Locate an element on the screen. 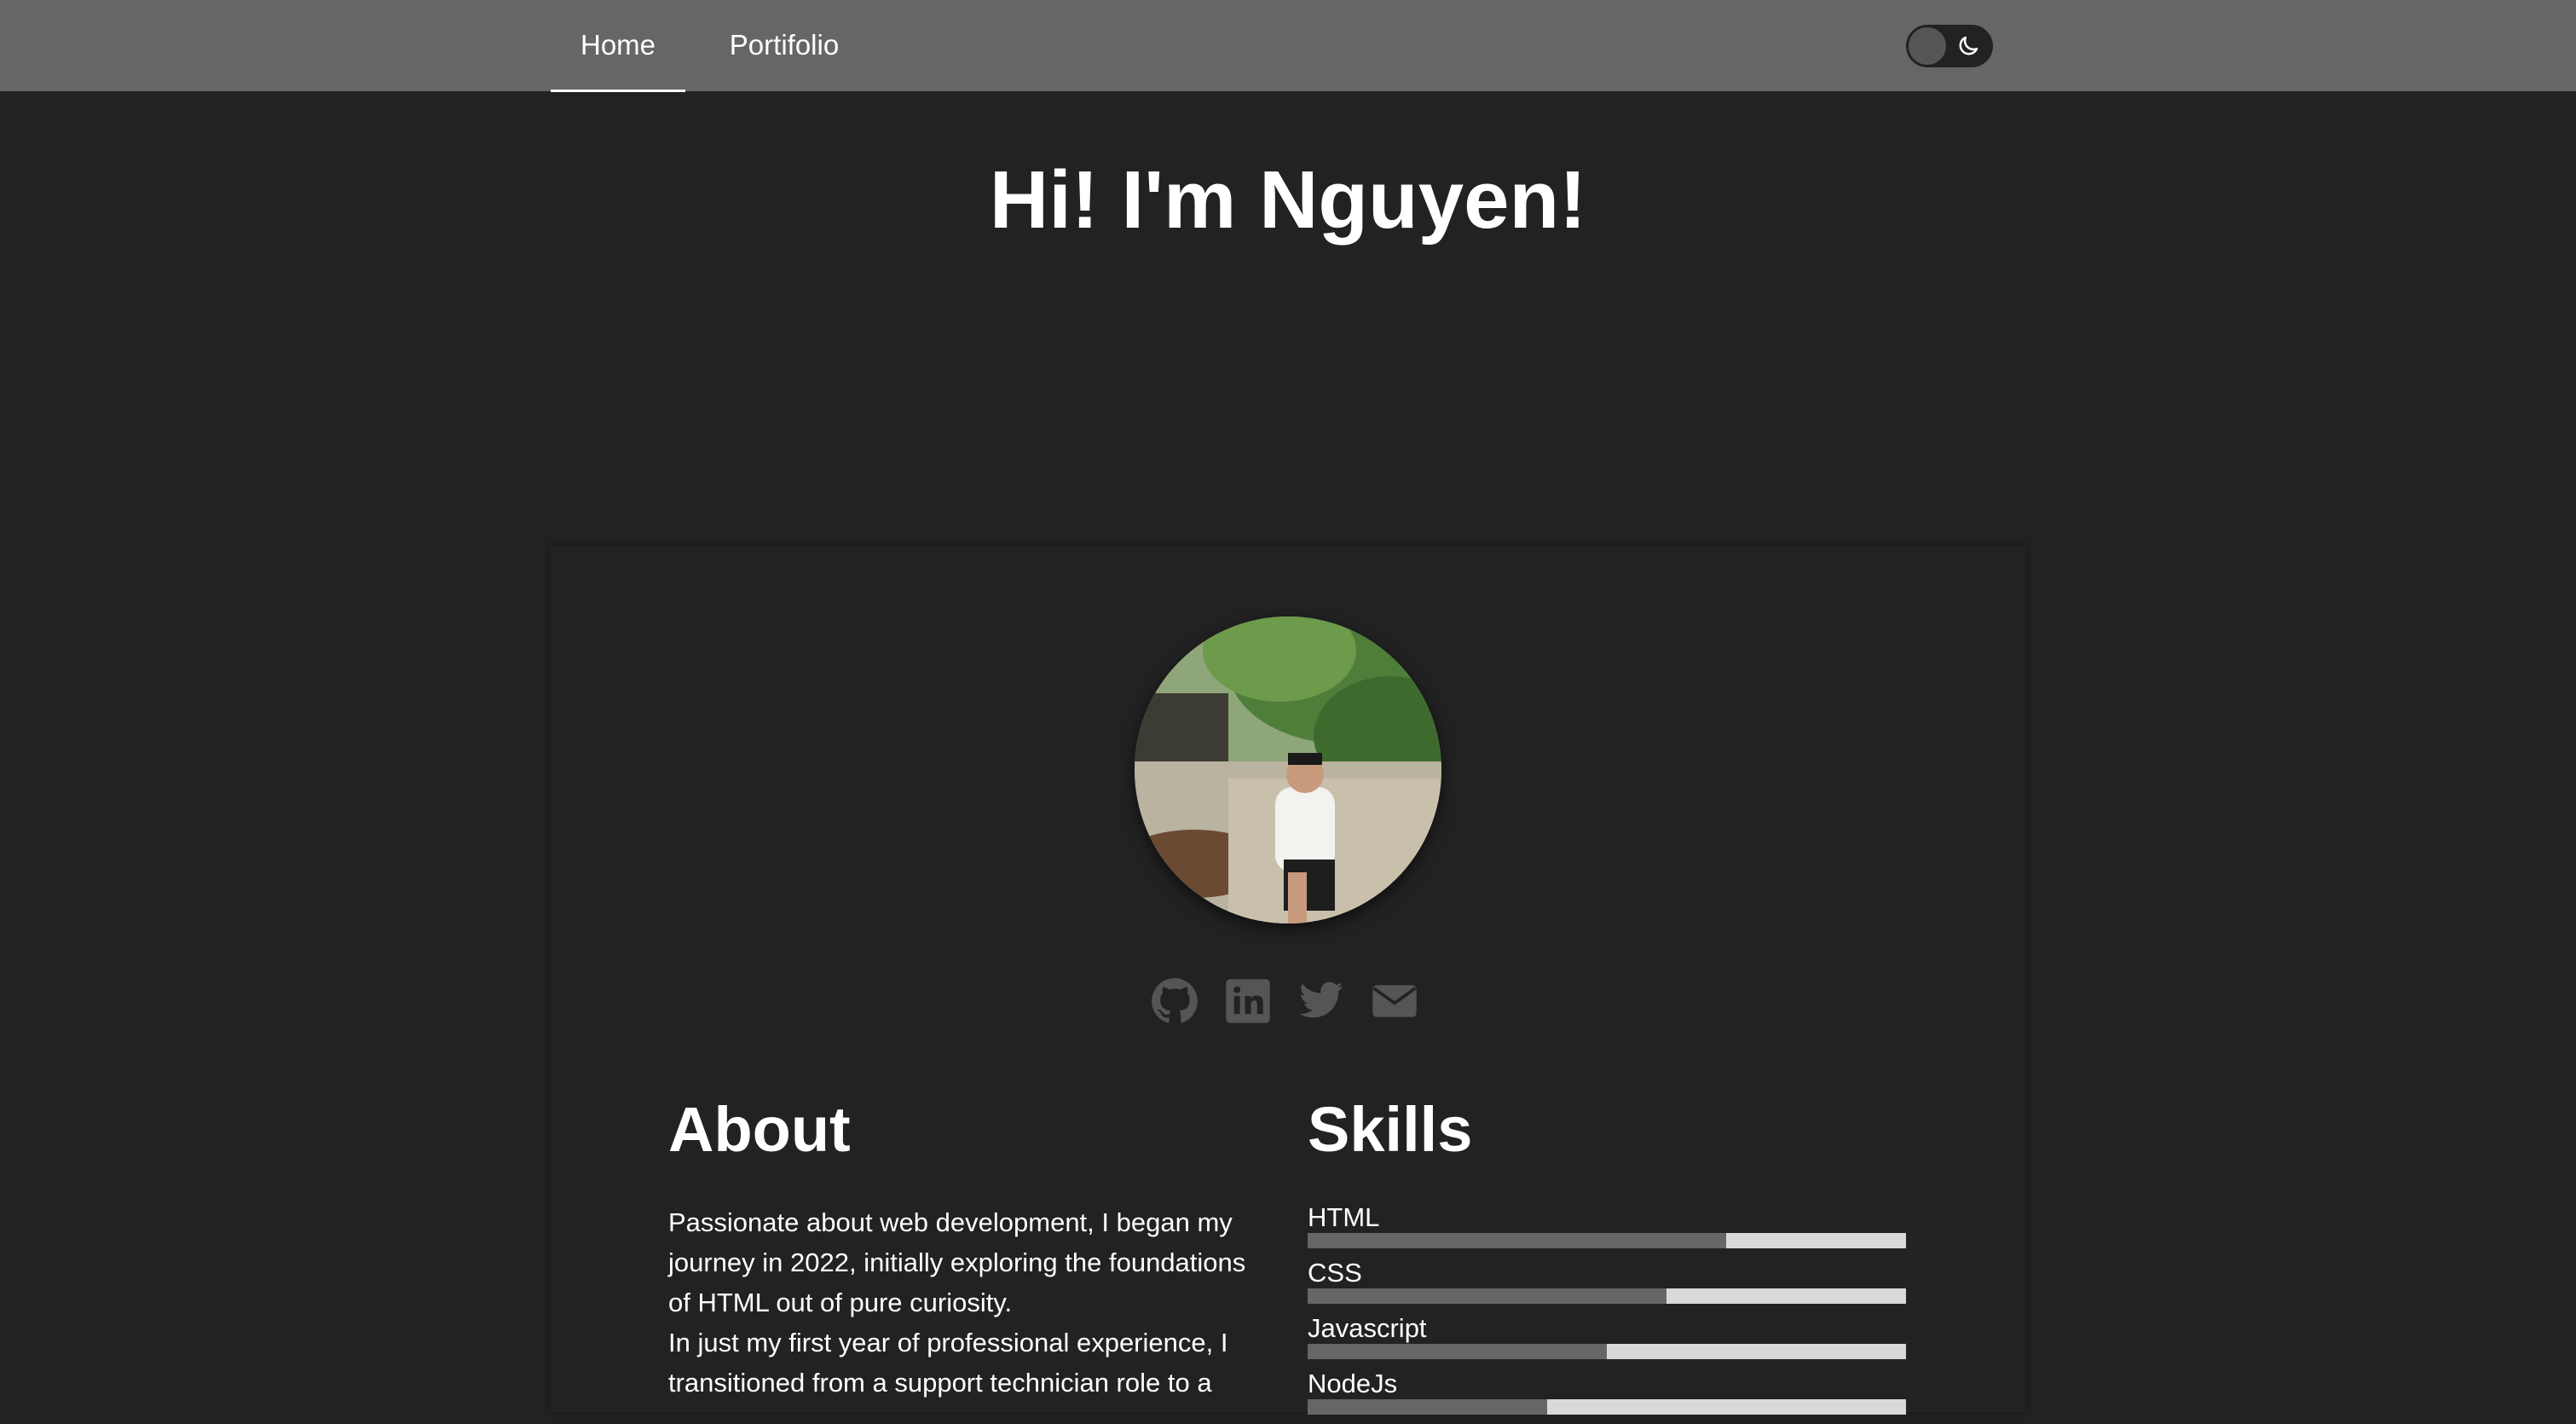  about-heading: About is located at coordinates (759, 1129).